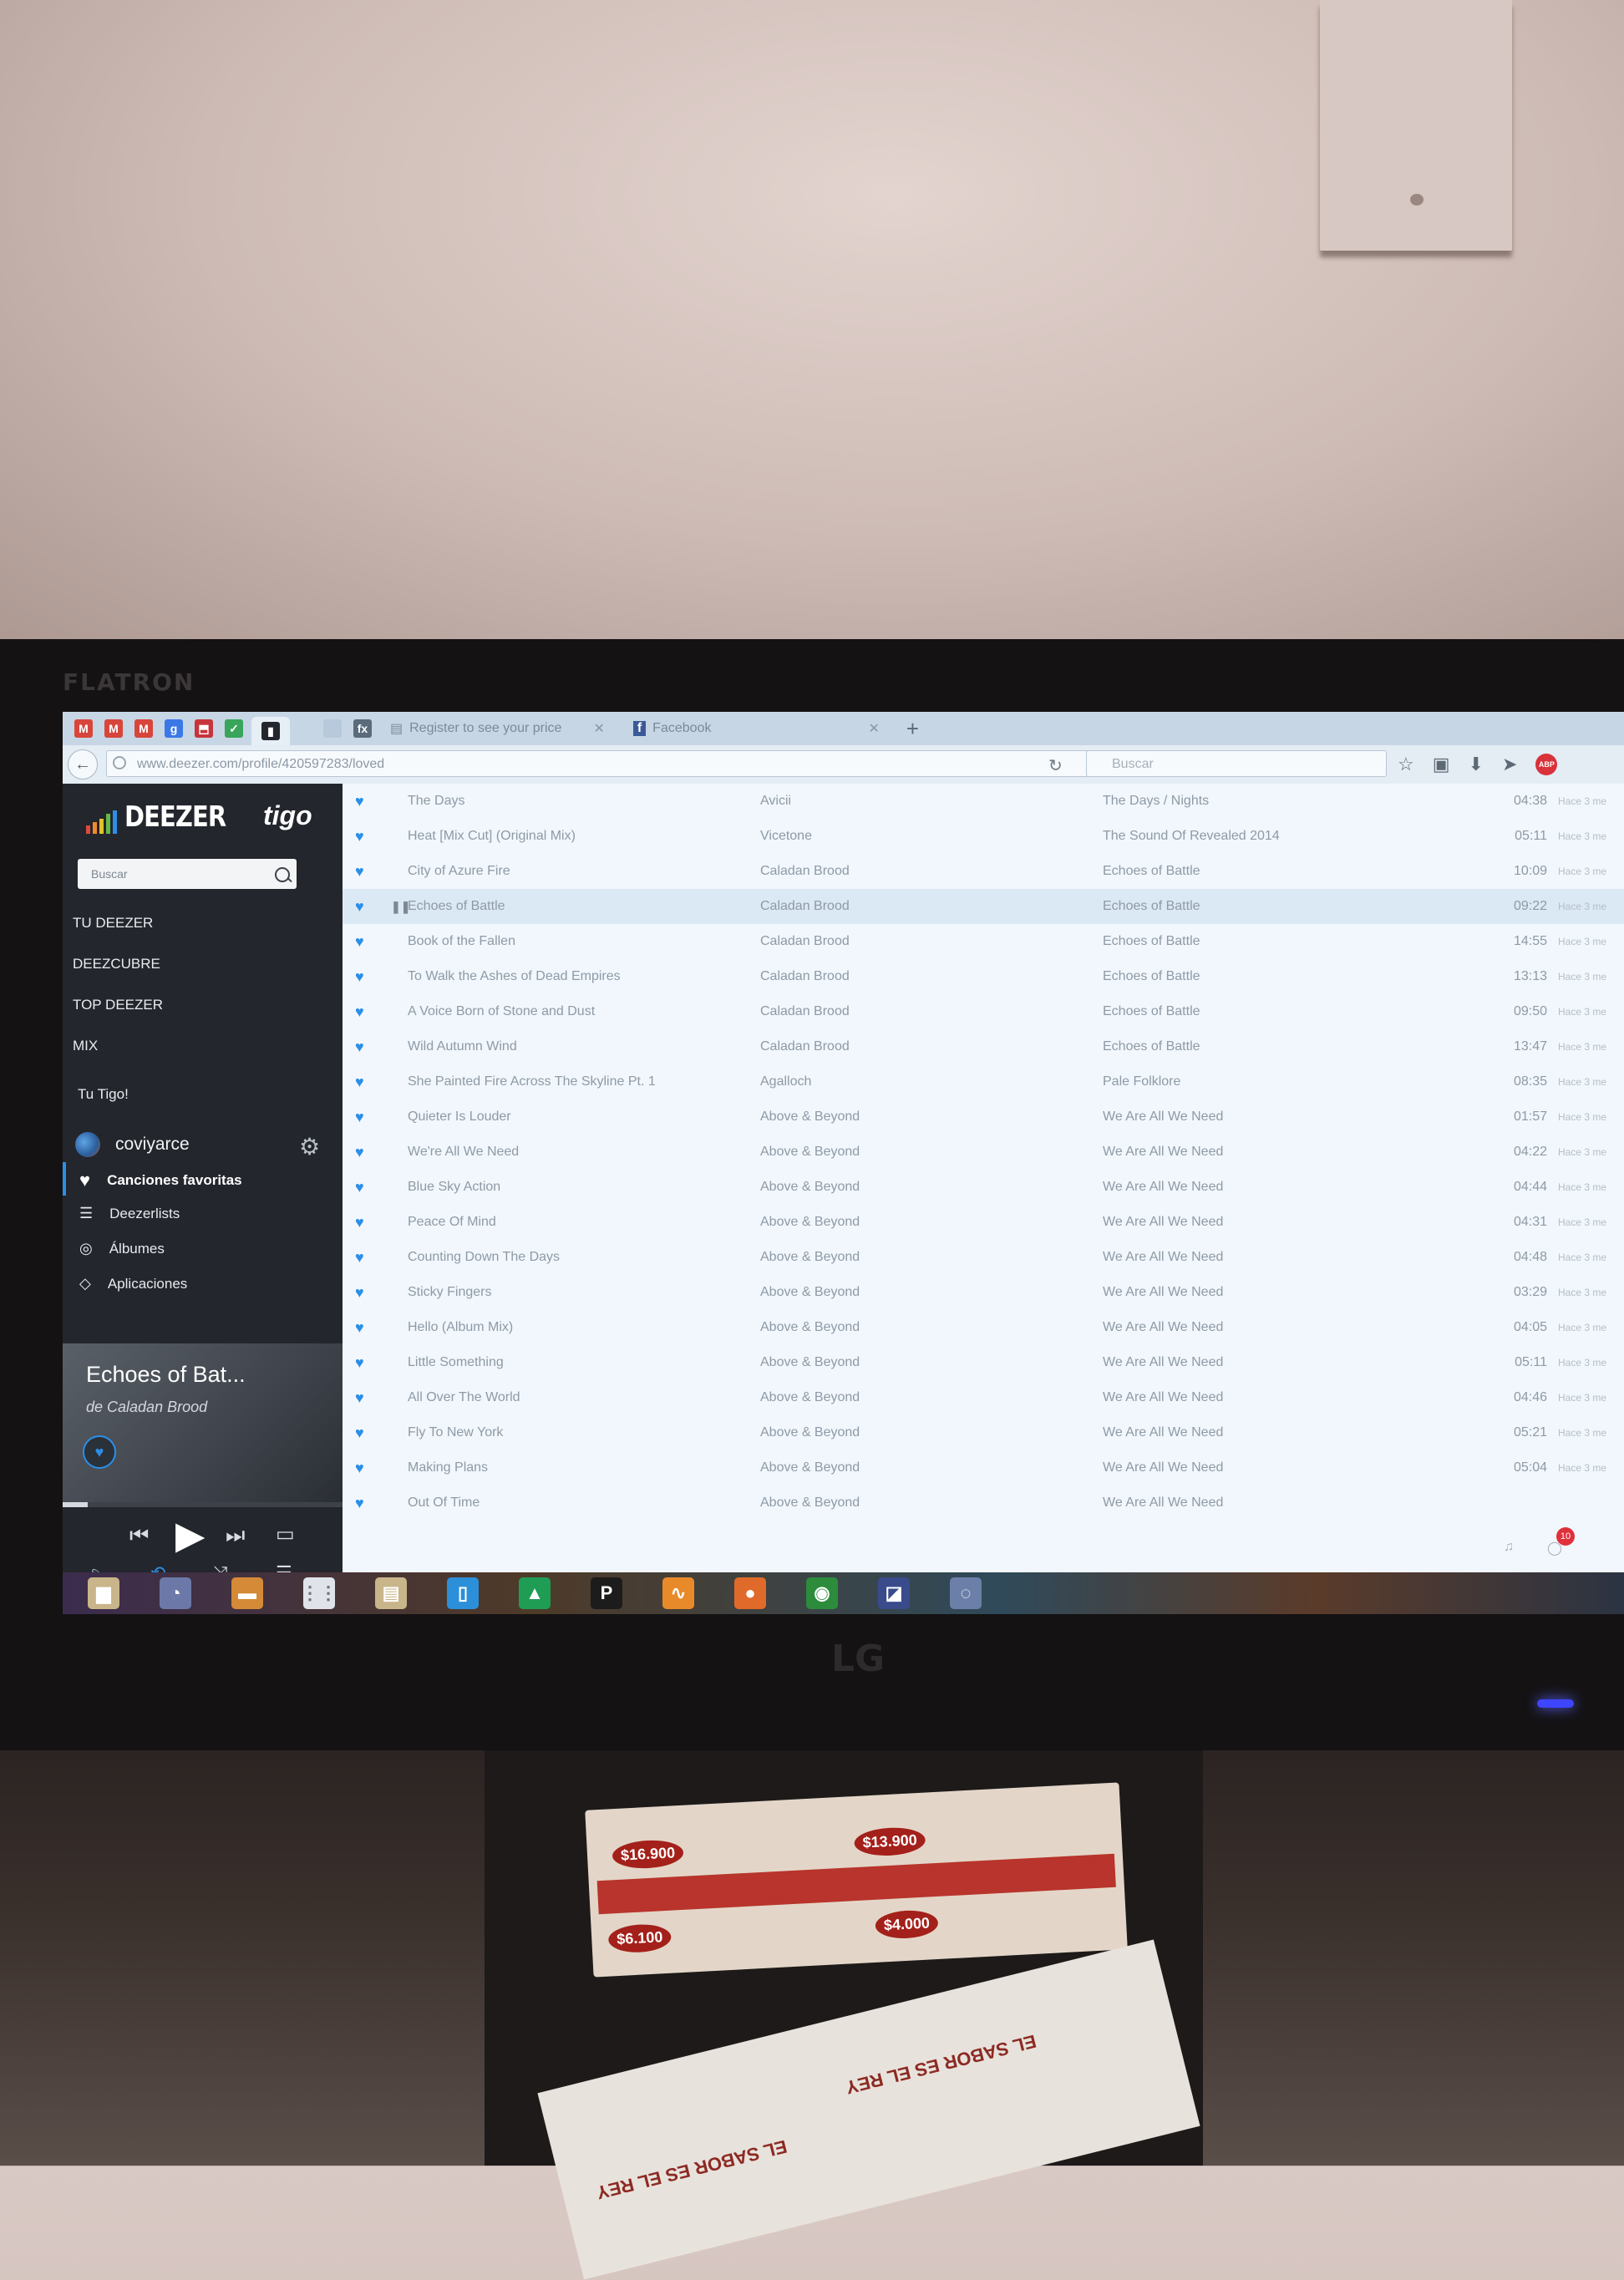  Describe the element at coordinates (1406, 764) in the screenshot. I see `star-icon: ☆` at that location.